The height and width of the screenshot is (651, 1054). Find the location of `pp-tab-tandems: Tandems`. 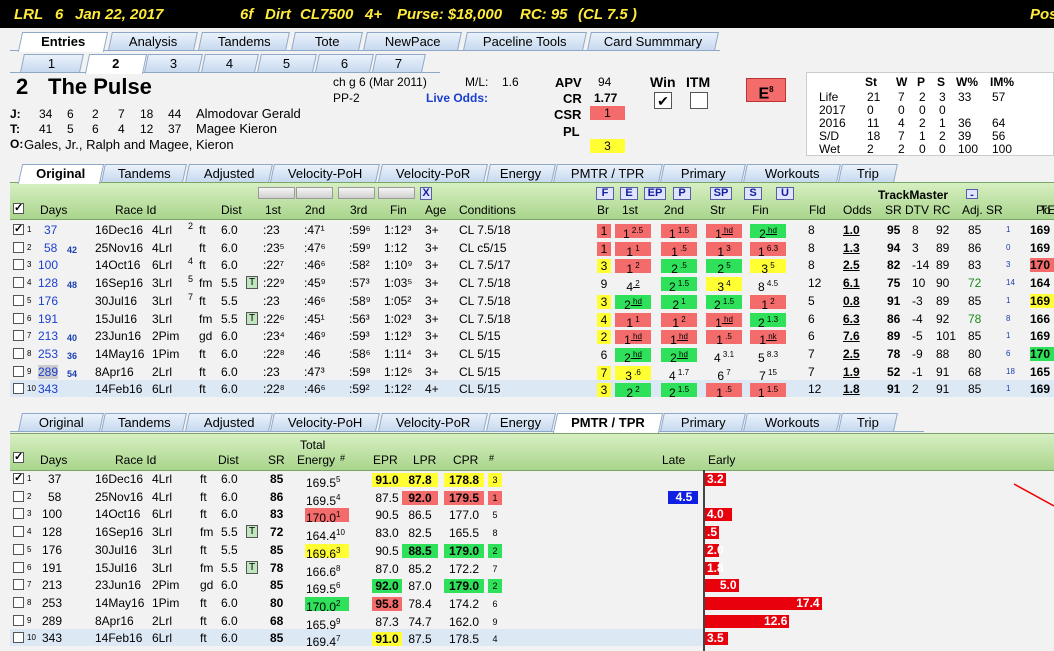

pp-tab-tandems: Tandems is located at coordinates (144, 173).